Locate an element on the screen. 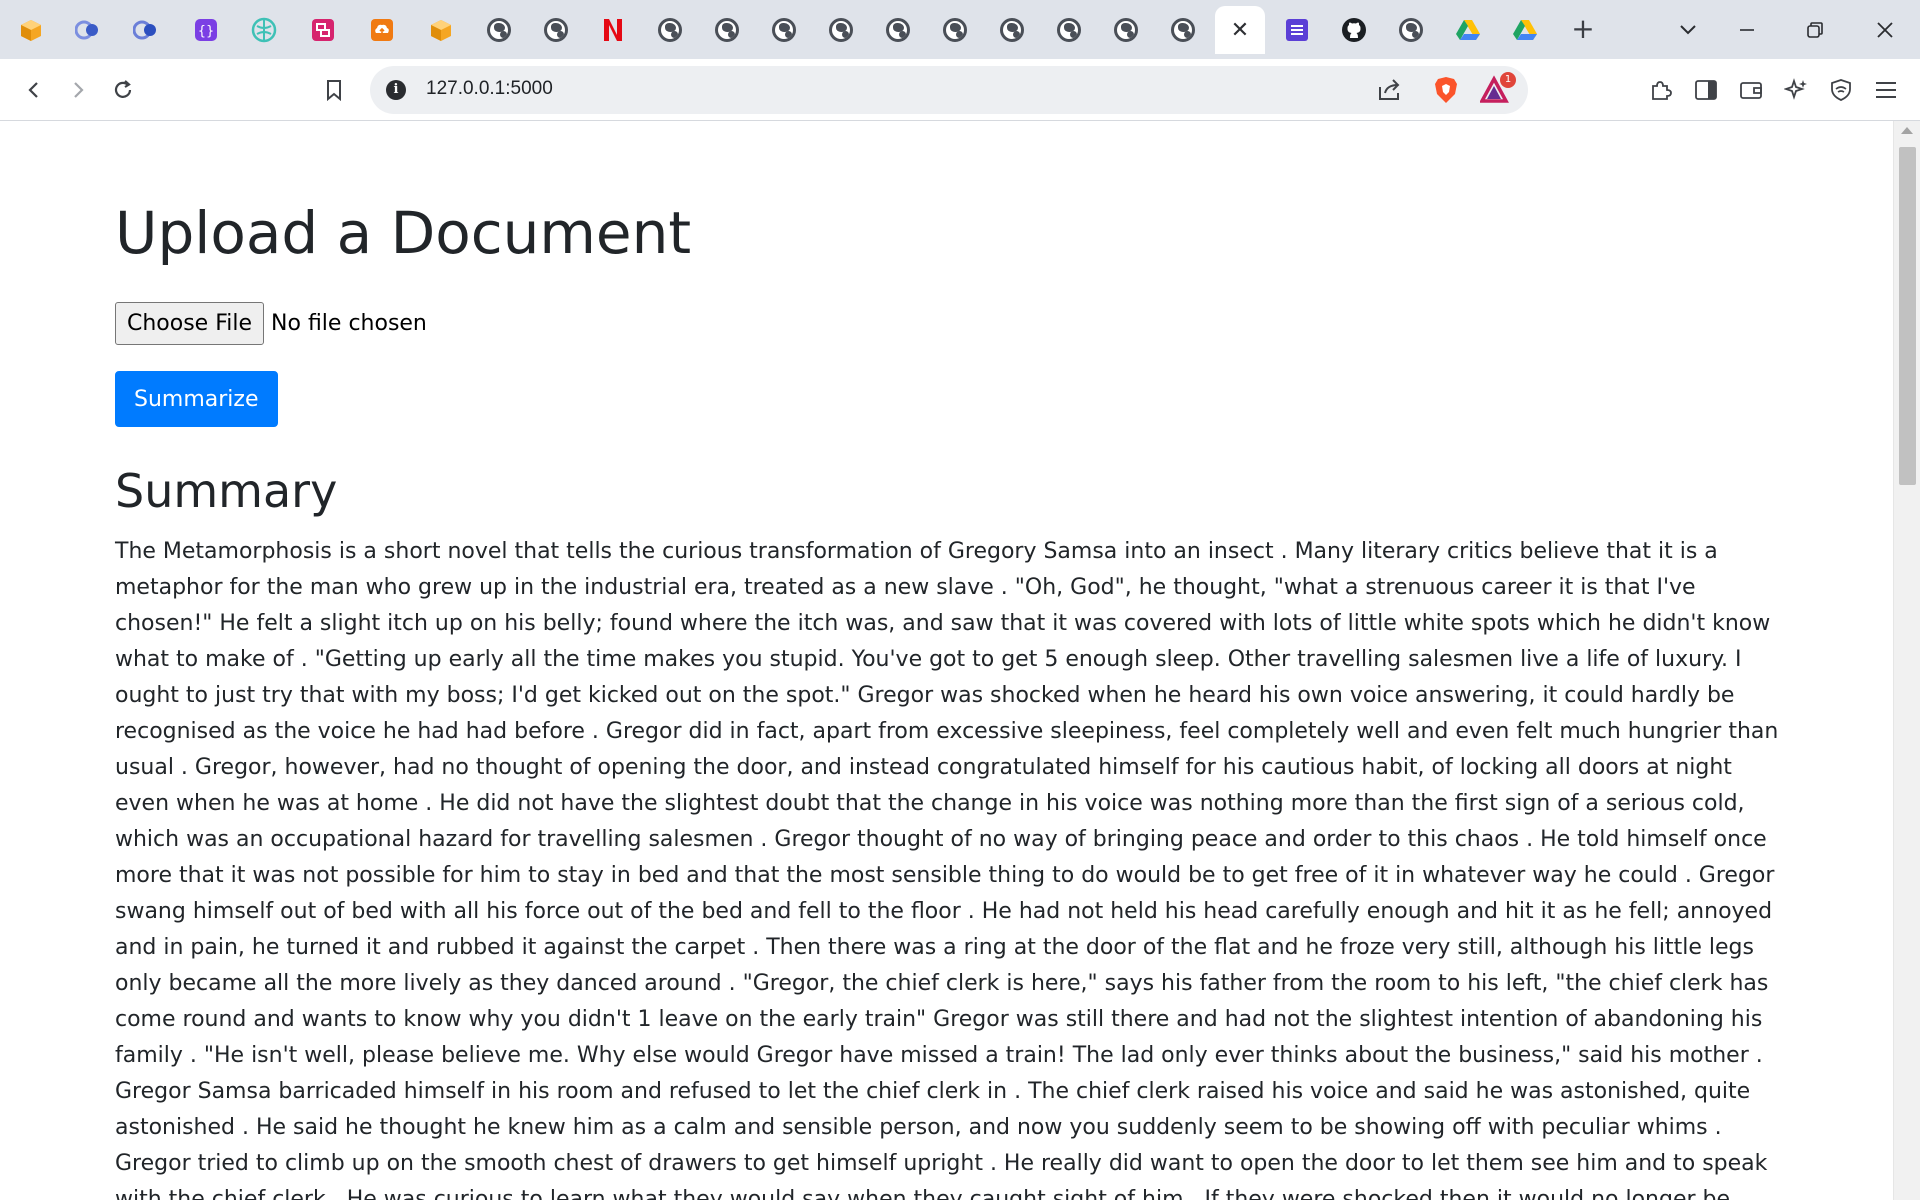 Image resolution: width=1920 pixels, height=1200 pixels. address-bar: i 127.0.0.1:5000 1 is located at coordinates (949, 90).